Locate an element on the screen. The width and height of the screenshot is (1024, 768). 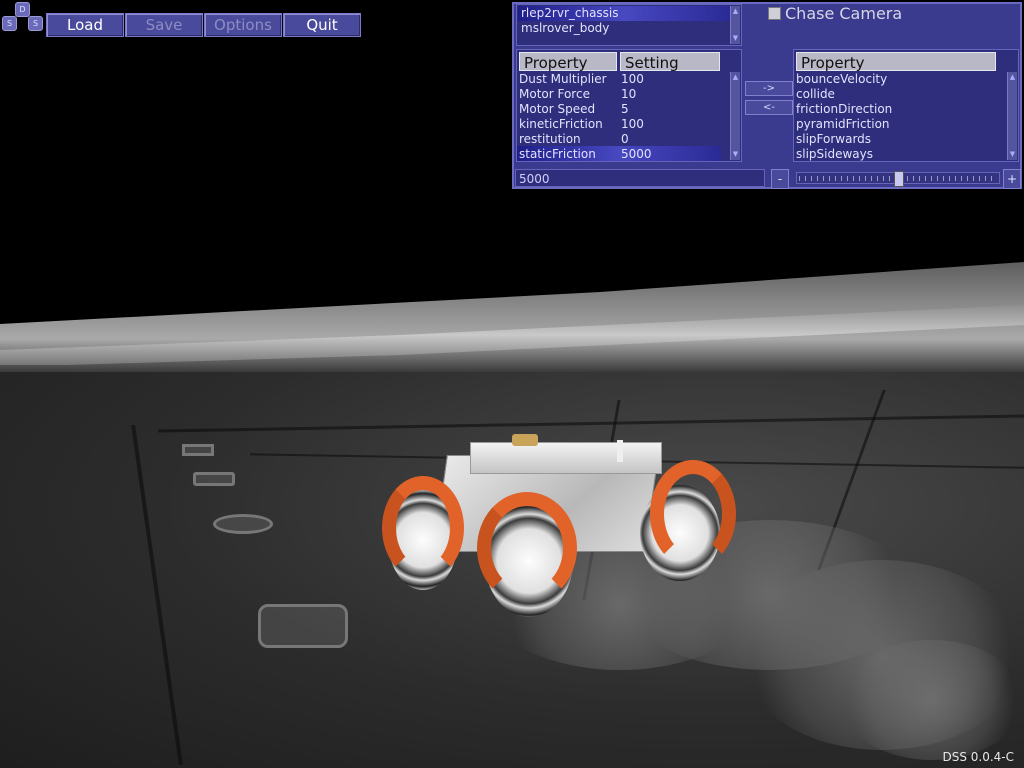
object-item-chassis: rlep2rvr_chassis is located at coordinates (624, 13).